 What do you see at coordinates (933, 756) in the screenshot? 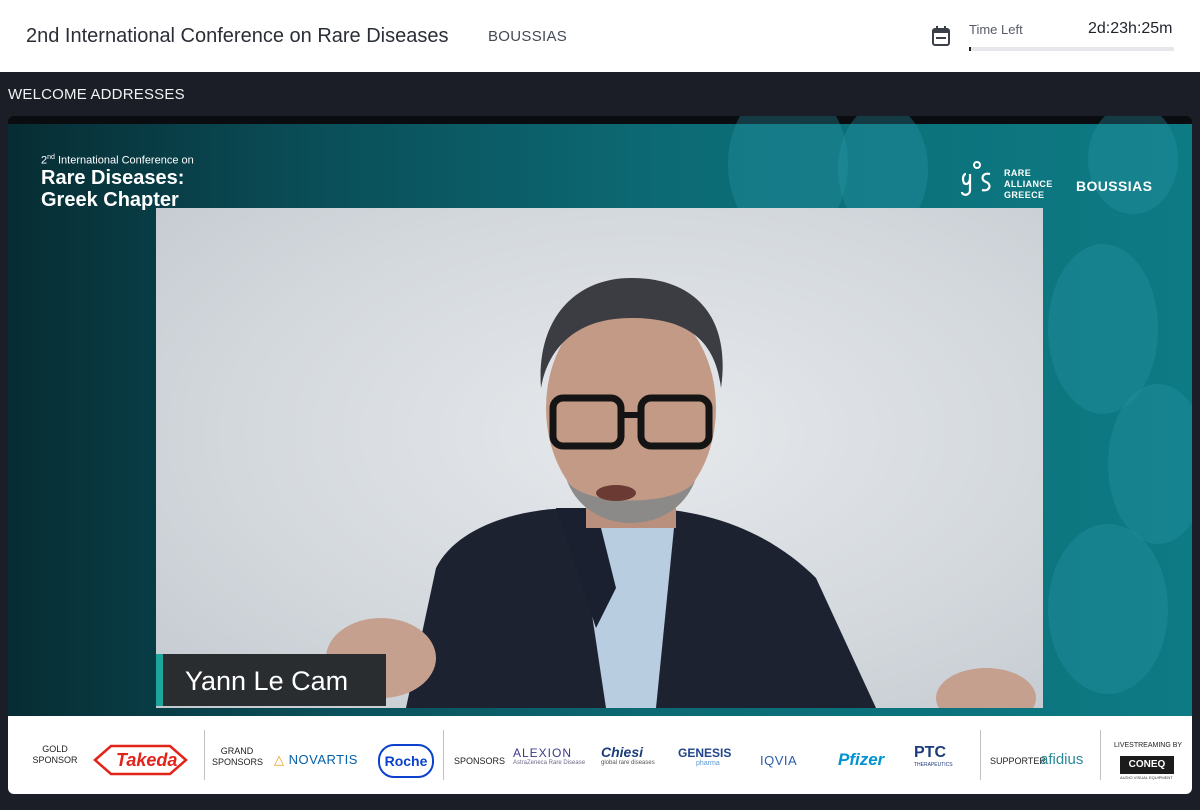
I see `ptc-logo: PTC THERAPEUTICS` at bounding box center [933, 756].